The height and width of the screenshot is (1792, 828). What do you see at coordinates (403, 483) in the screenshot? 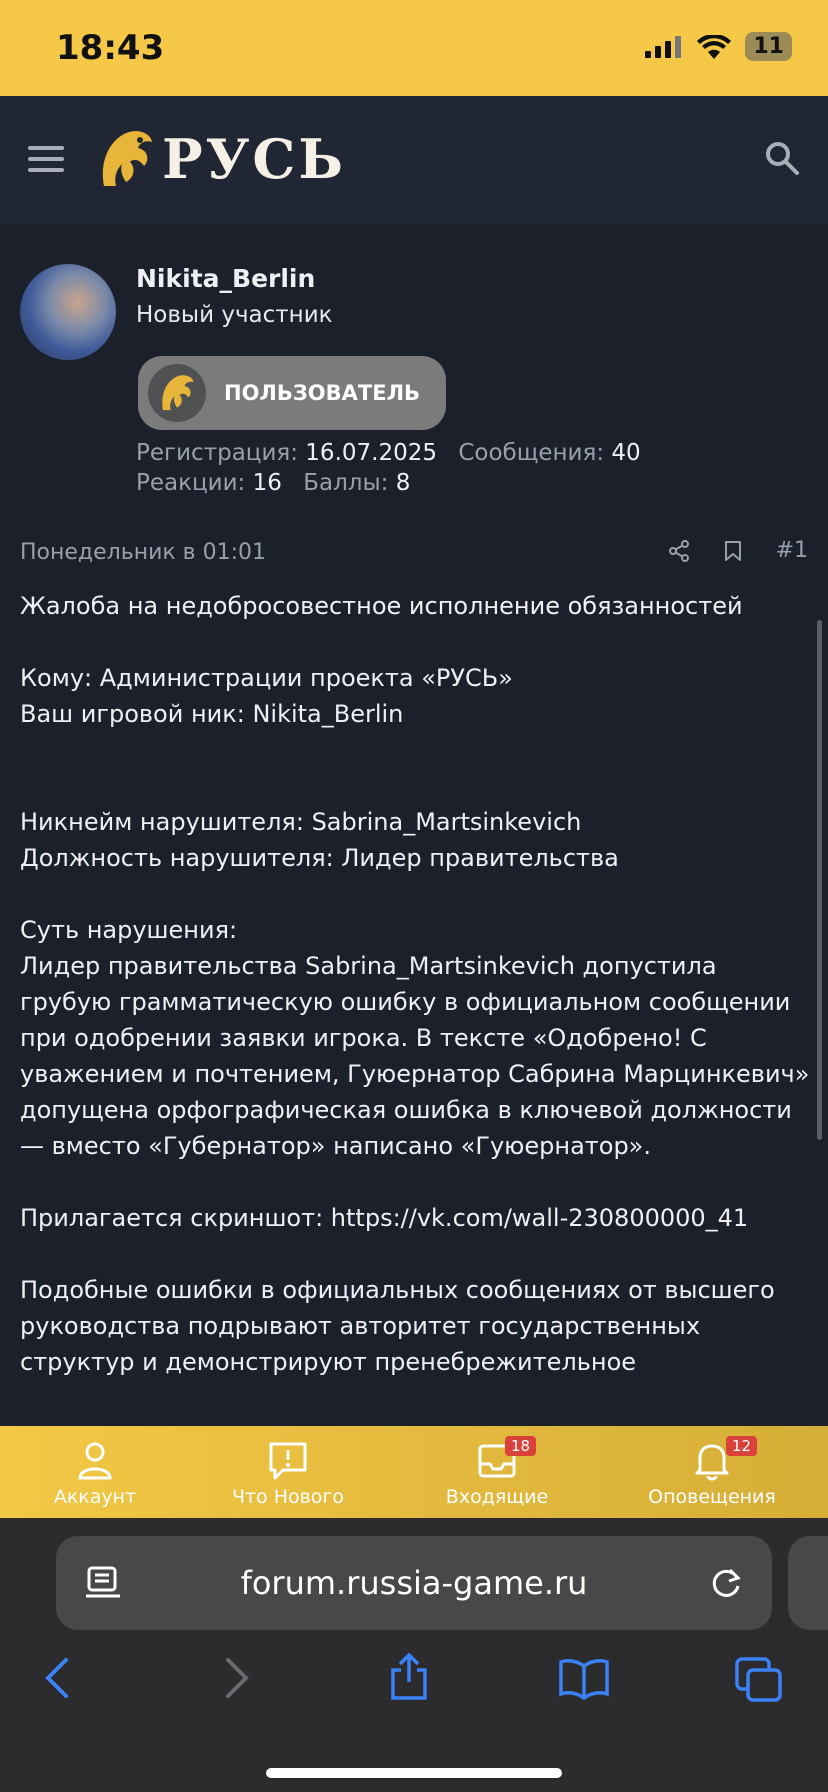
I see `points-value: 8` at bounding box center [403, 483].